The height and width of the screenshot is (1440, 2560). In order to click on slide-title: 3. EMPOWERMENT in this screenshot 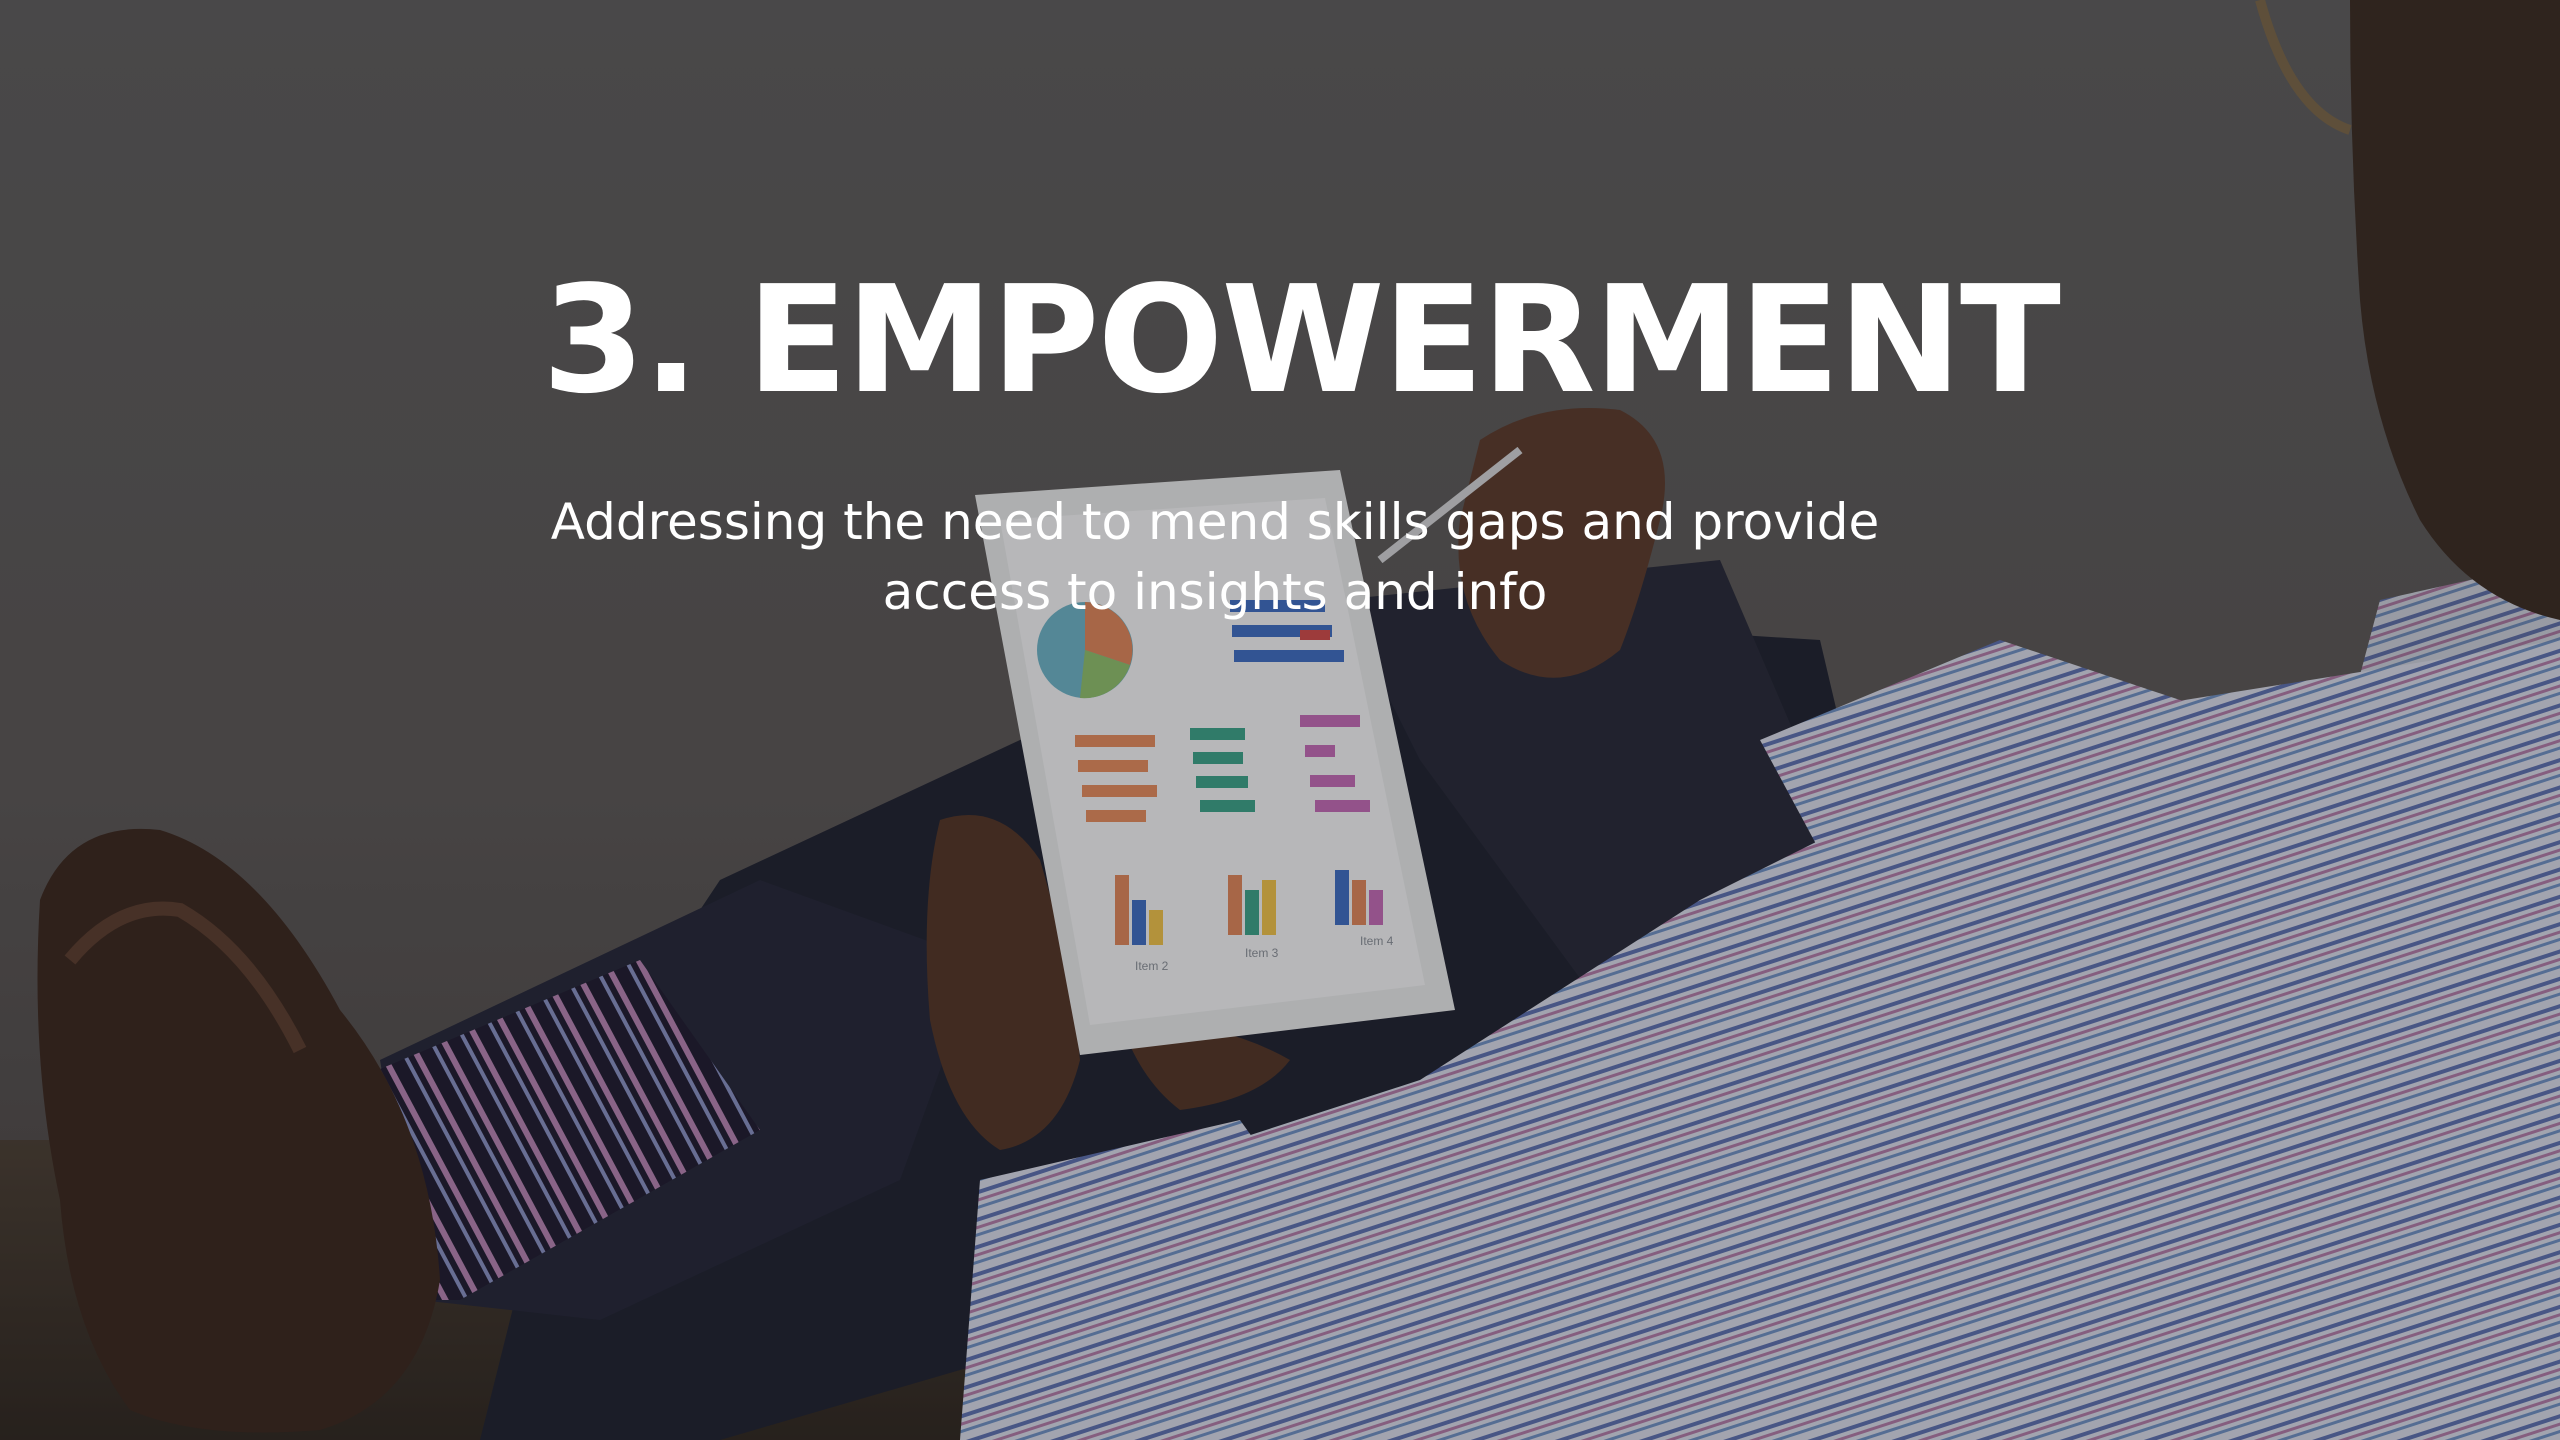, I will do `click(1301, 340)`.